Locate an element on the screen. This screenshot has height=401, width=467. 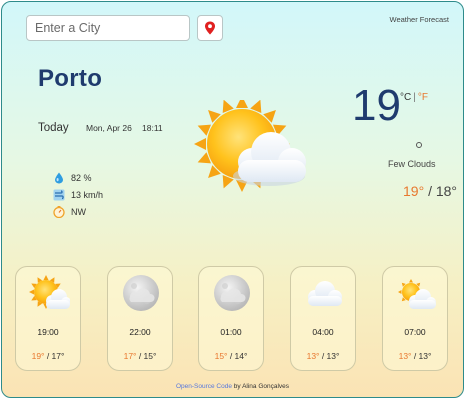
wind-icon is located at coordinates (59, 195).